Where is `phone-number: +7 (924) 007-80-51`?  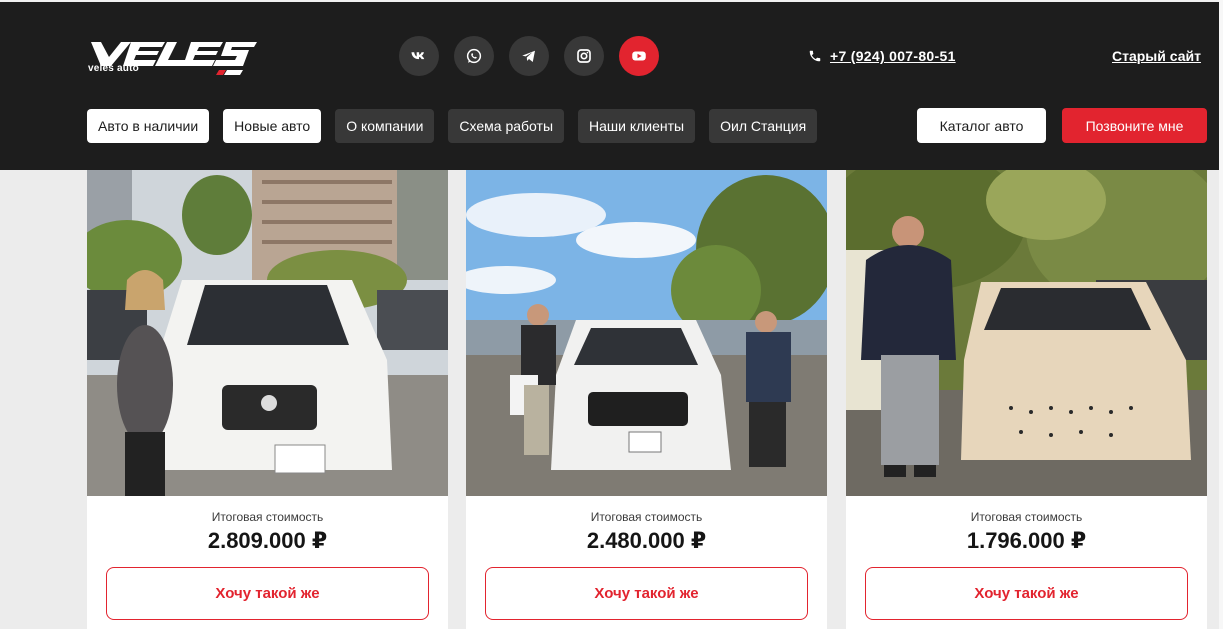
phone-number: +7 (924) 007-80-51 is located at coordinates (893, 56).